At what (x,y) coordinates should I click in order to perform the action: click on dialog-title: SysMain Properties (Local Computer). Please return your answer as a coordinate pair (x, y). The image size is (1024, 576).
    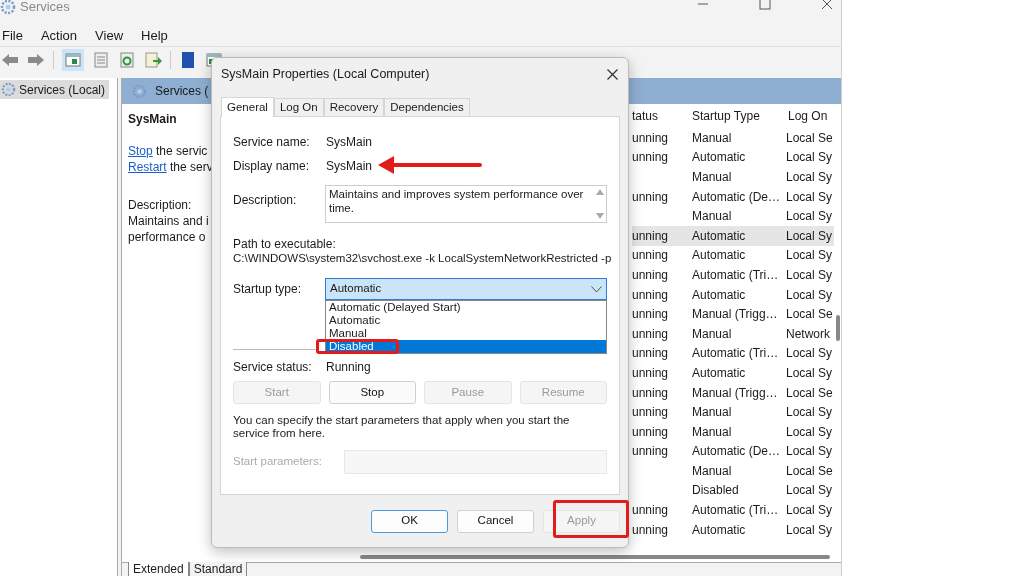
    Looking at the image, I should click on (325, 74).